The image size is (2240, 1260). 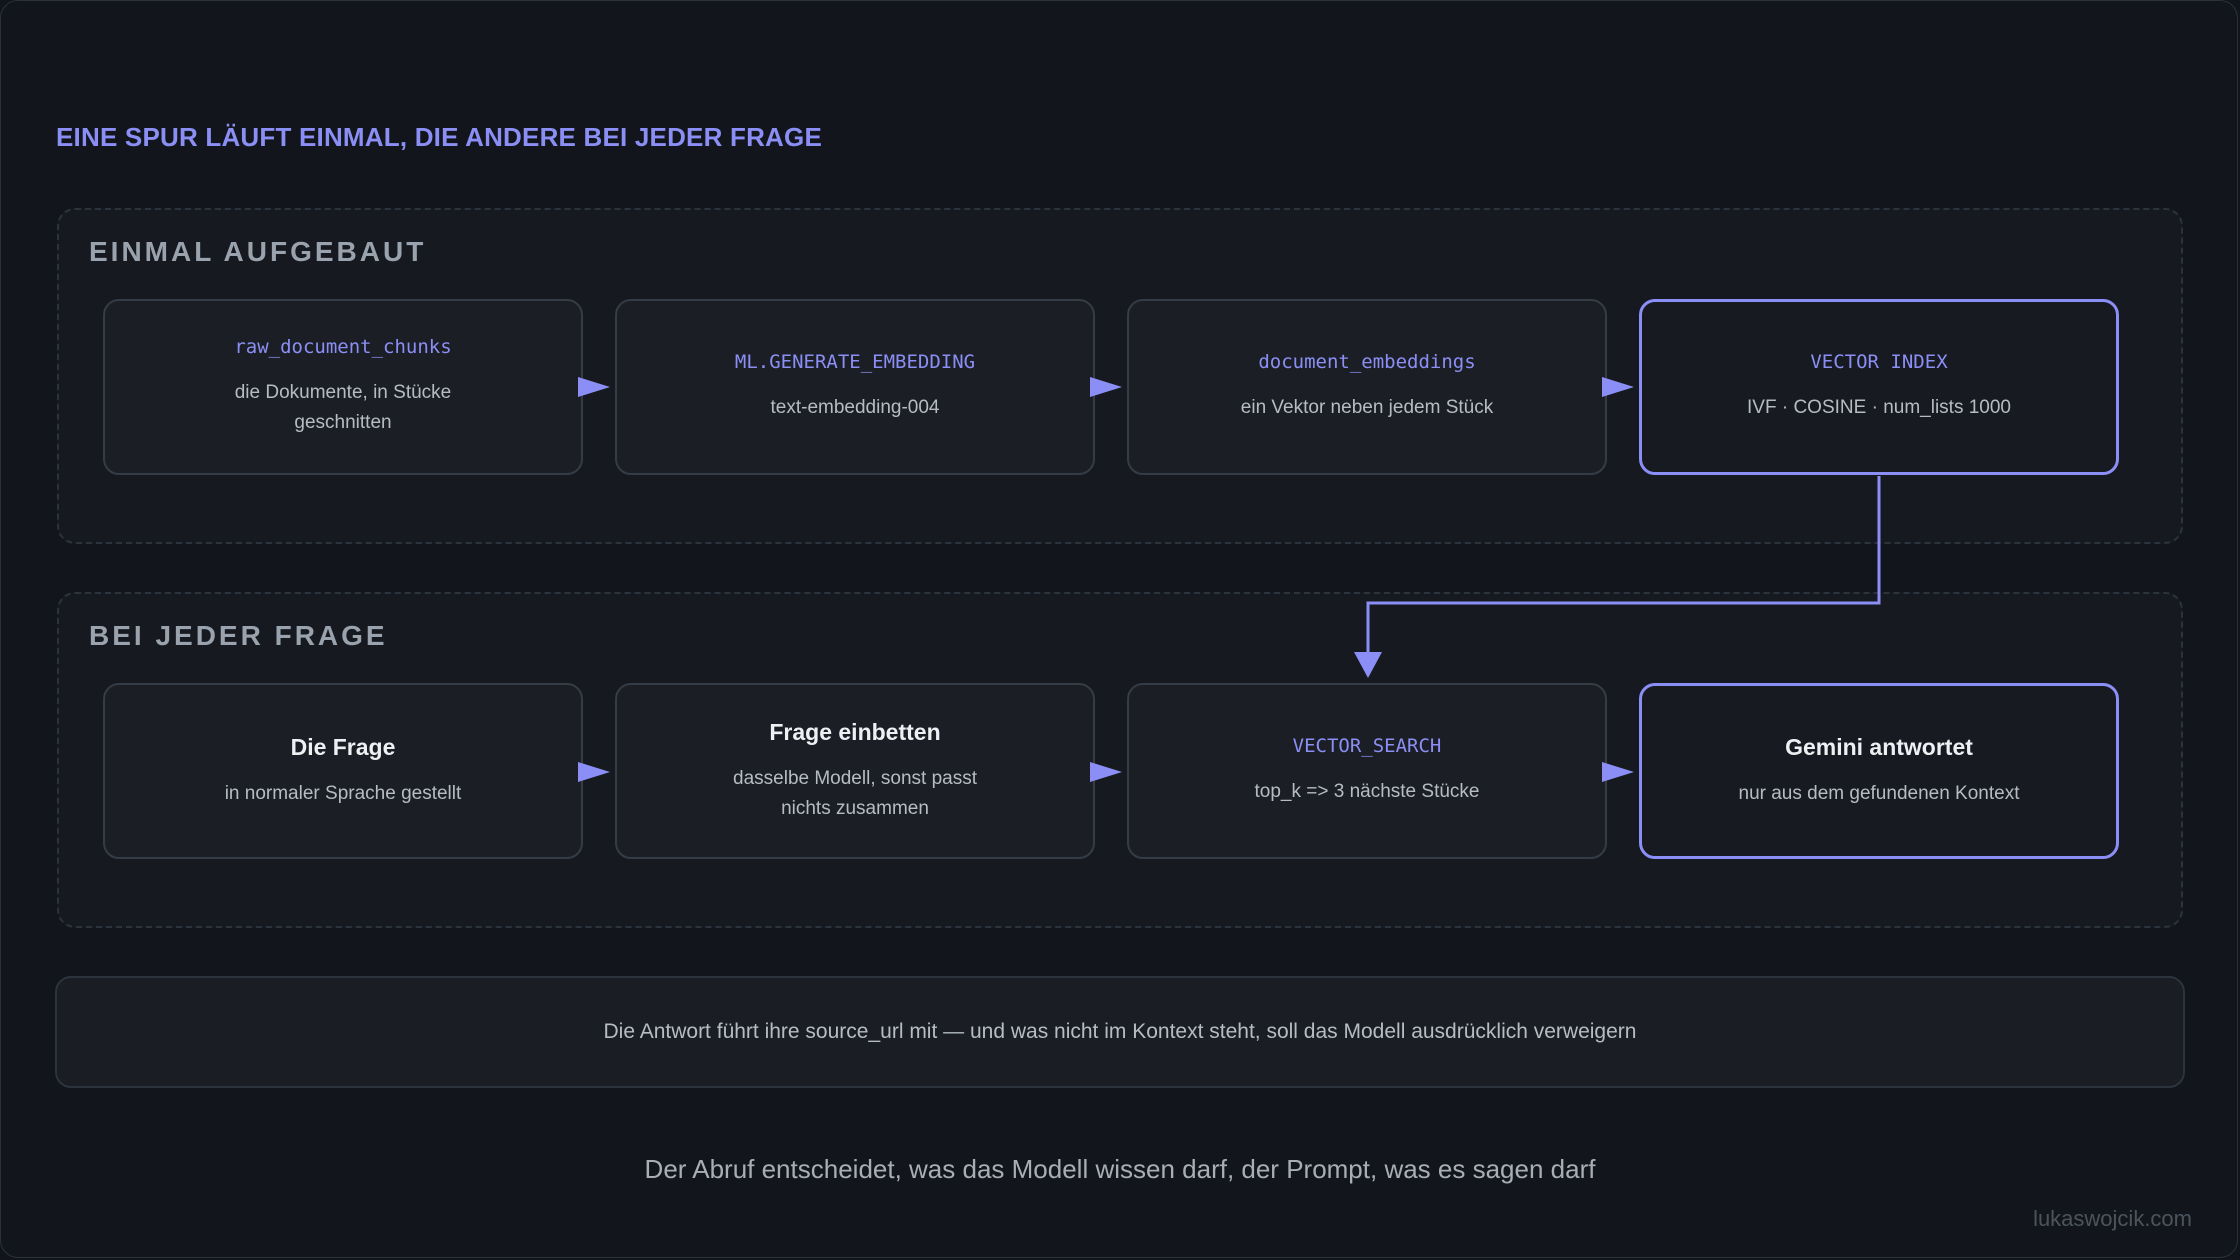 I want to click on step-title: VECTOR INDEX, so click(x=1879, y=362).